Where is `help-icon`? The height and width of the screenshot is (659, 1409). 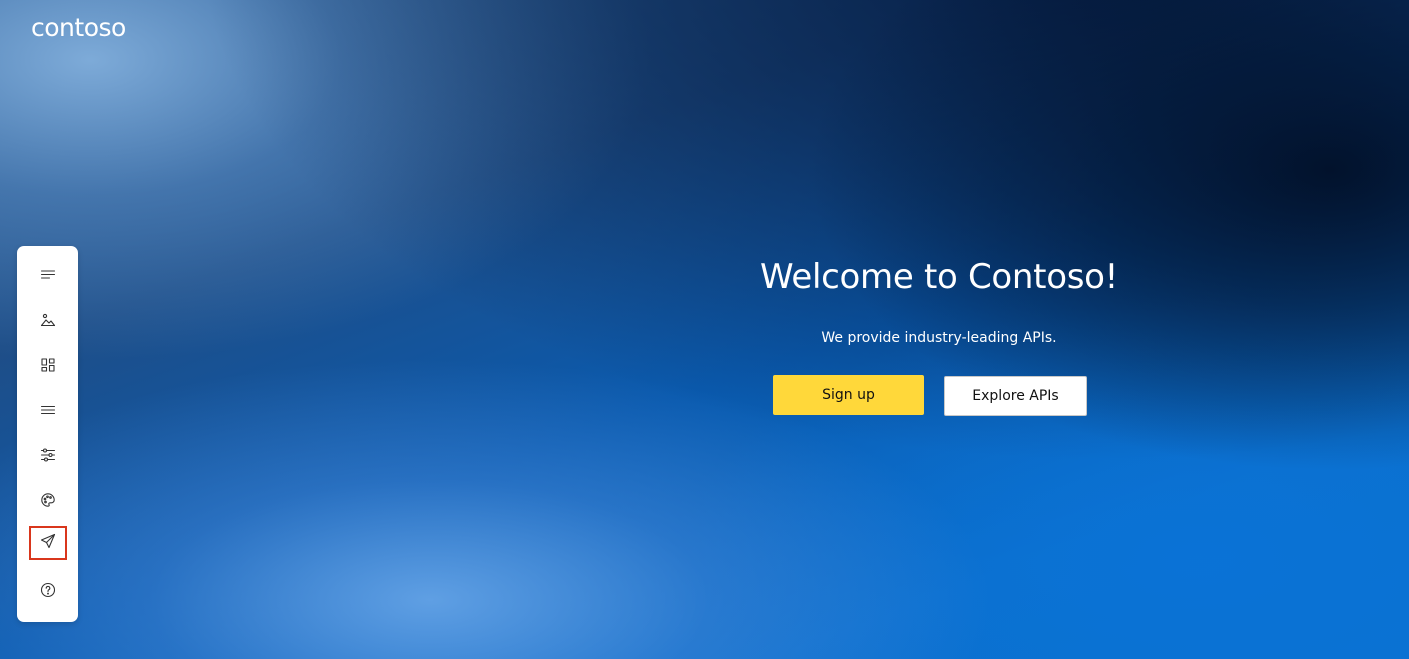 help-icon is located at coordinates (48, 592).